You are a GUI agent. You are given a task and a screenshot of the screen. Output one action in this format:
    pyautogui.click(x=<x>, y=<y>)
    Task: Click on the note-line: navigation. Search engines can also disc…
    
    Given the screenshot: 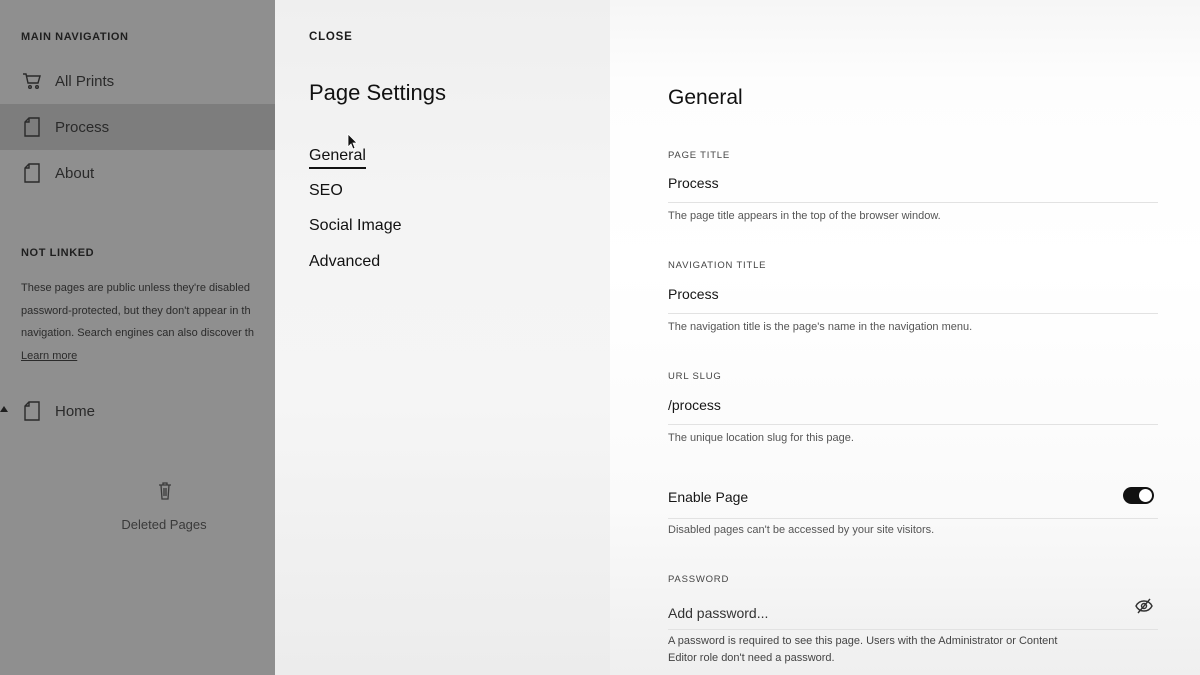 What is the action you would take?
    pyautogui.click(x=137, y=333)
    